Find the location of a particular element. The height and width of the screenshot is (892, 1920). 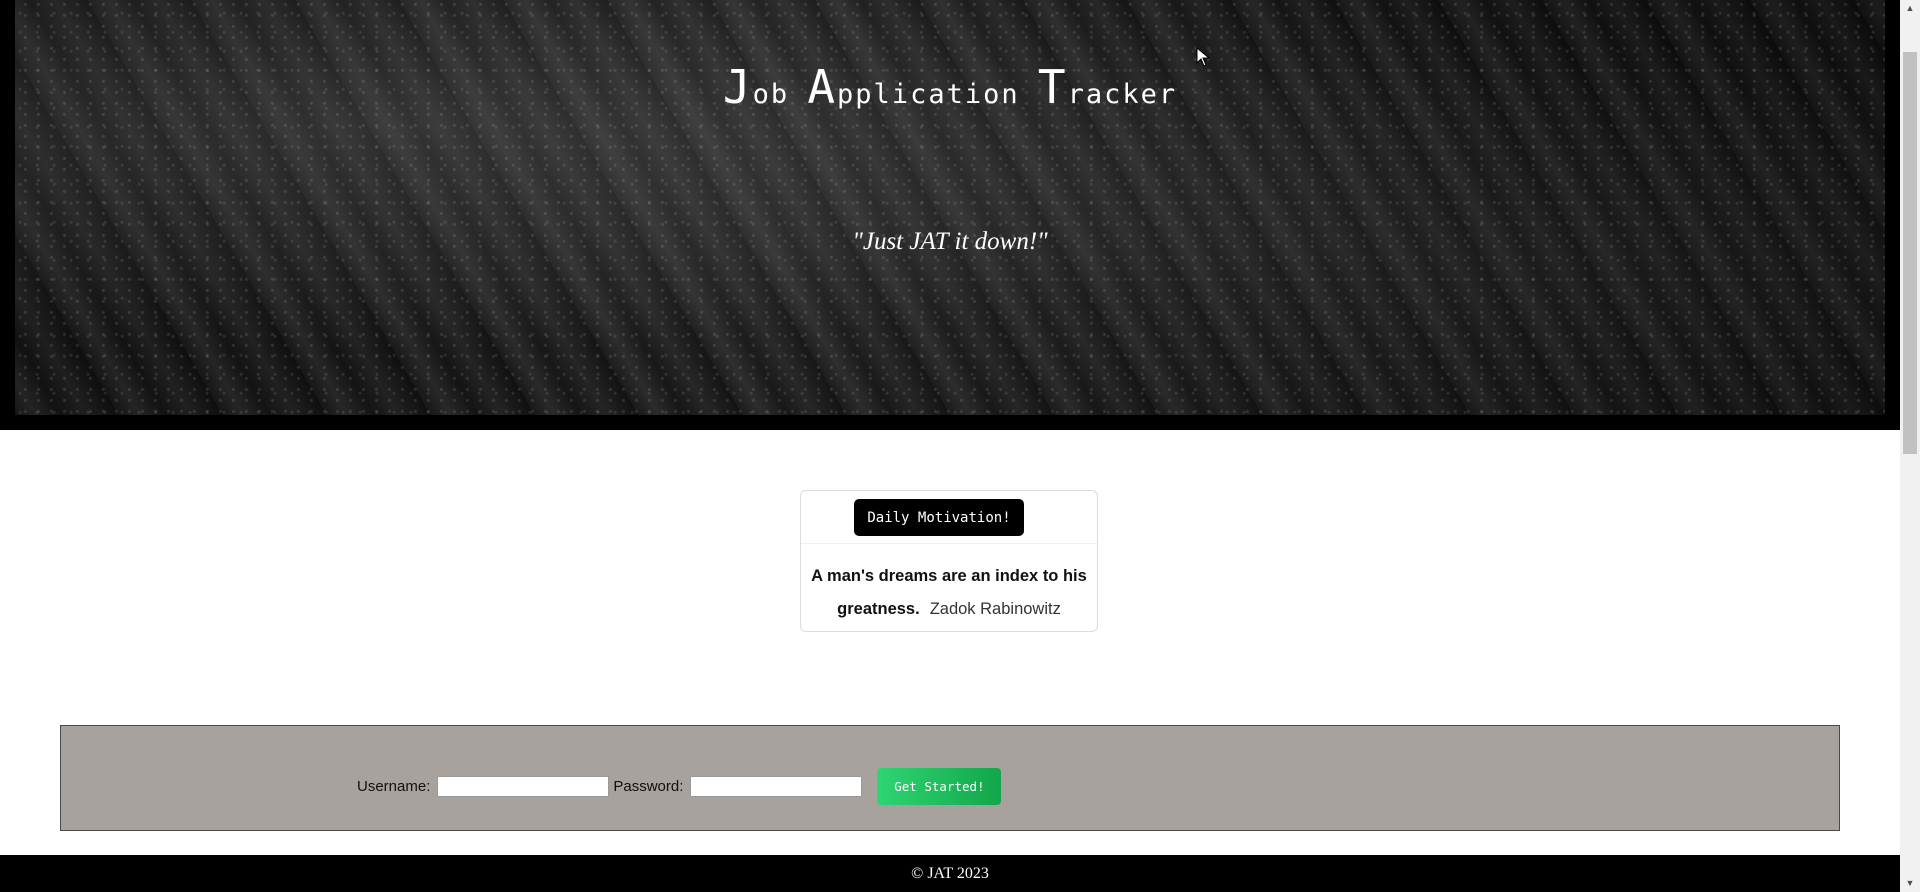

get-started-button: Get Started! is located at coordinates (939, 786).